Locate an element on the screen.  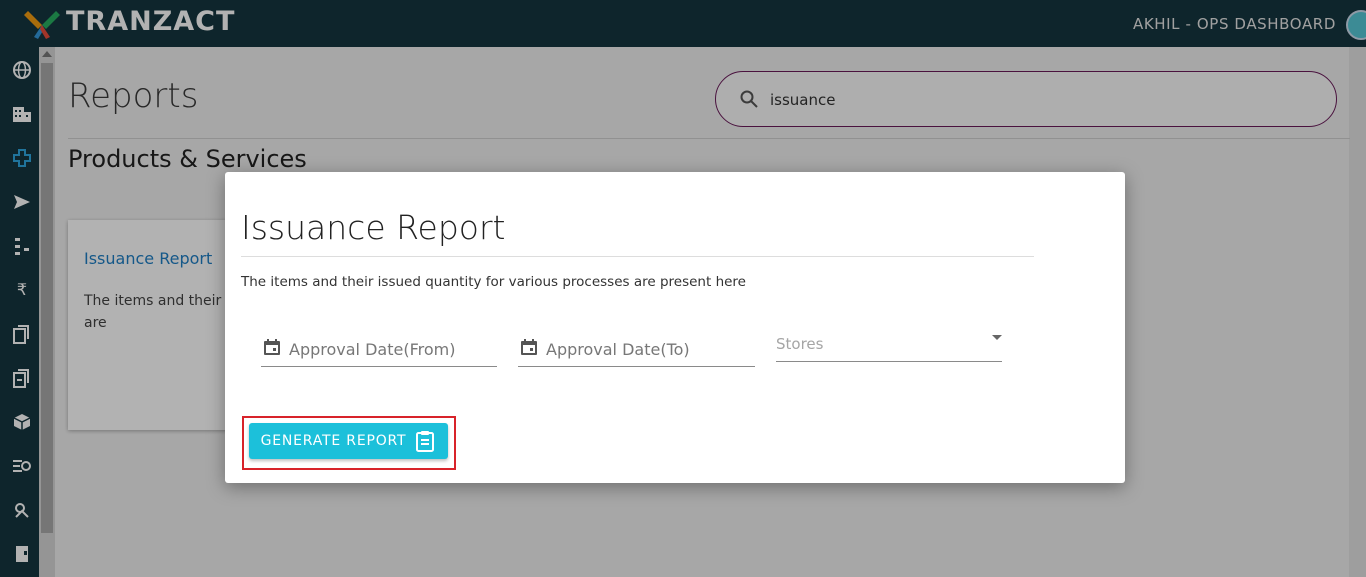
dialog-divider is located at coordinates (637, 256).